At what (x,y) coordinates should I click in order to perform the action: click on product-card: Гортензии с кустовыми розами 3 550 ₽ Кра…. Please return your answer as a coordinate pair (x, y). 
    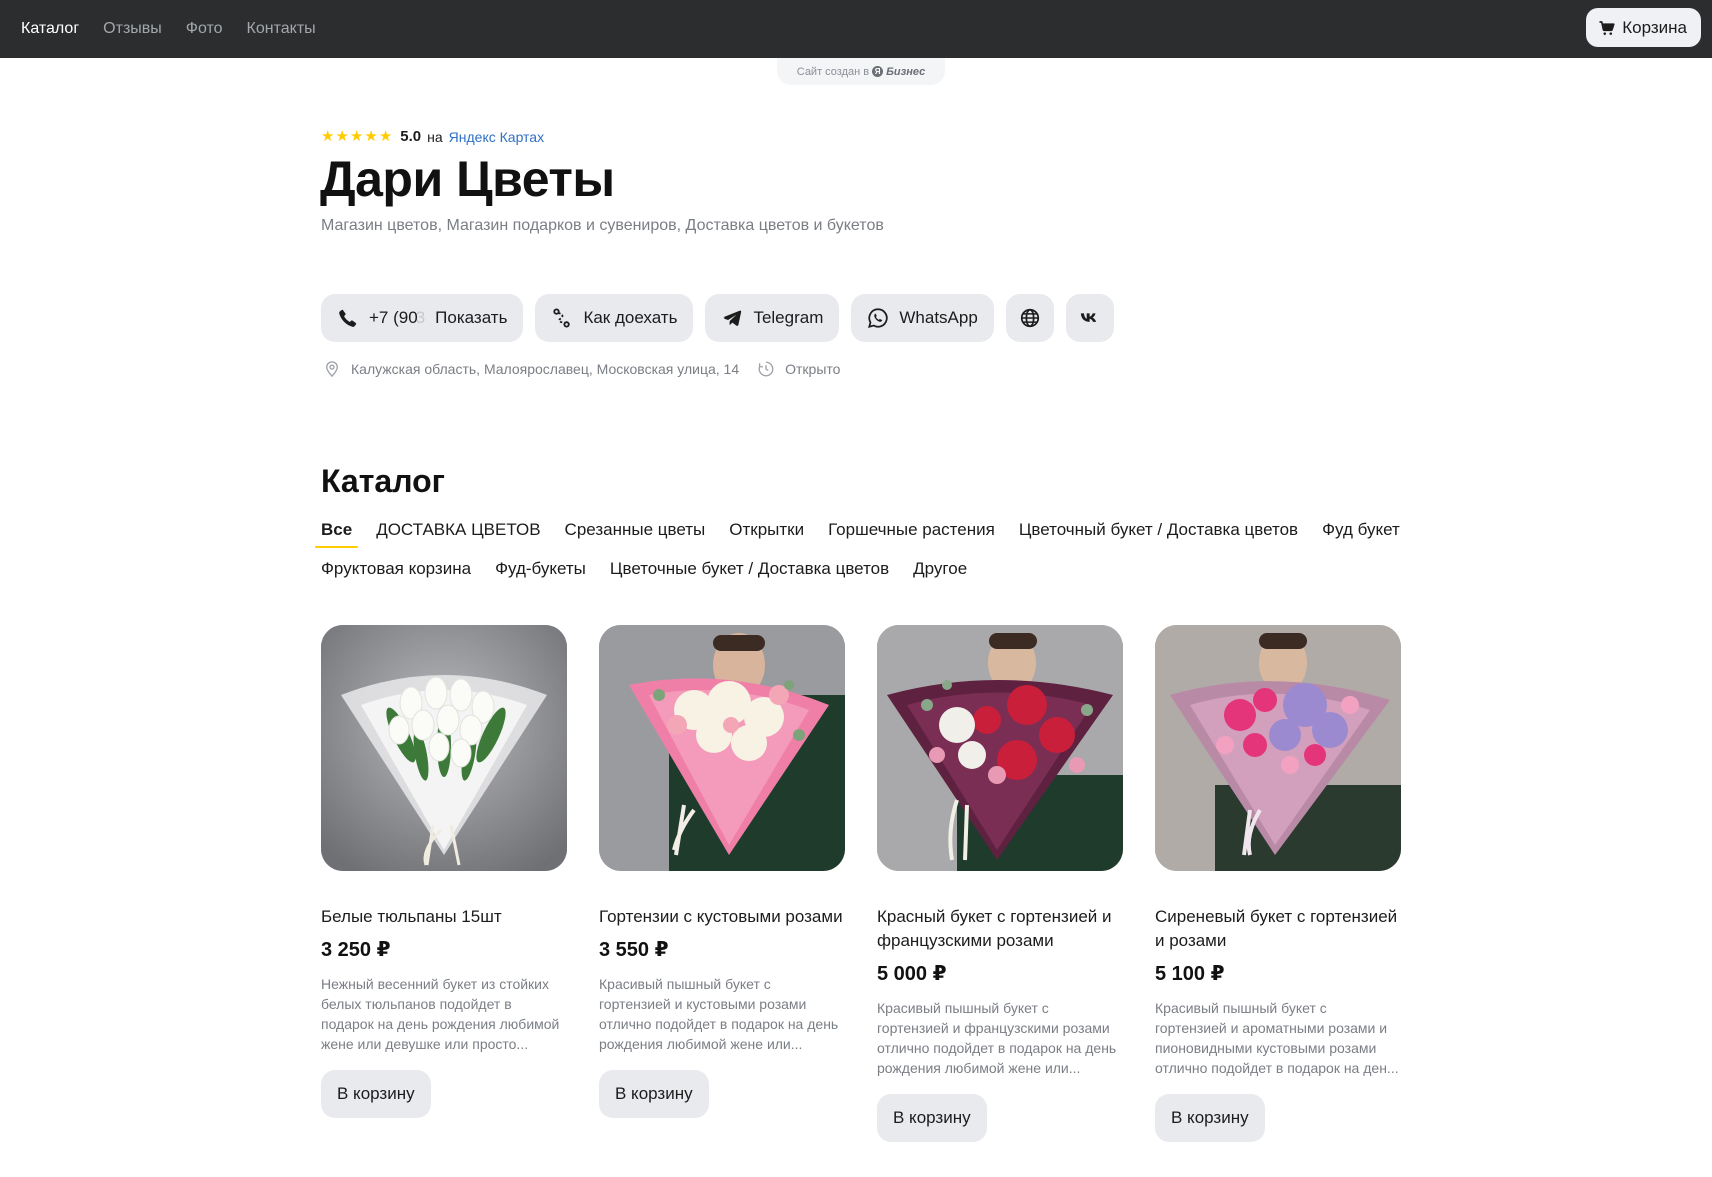
    Looking at the image, I should click on (722, 883).